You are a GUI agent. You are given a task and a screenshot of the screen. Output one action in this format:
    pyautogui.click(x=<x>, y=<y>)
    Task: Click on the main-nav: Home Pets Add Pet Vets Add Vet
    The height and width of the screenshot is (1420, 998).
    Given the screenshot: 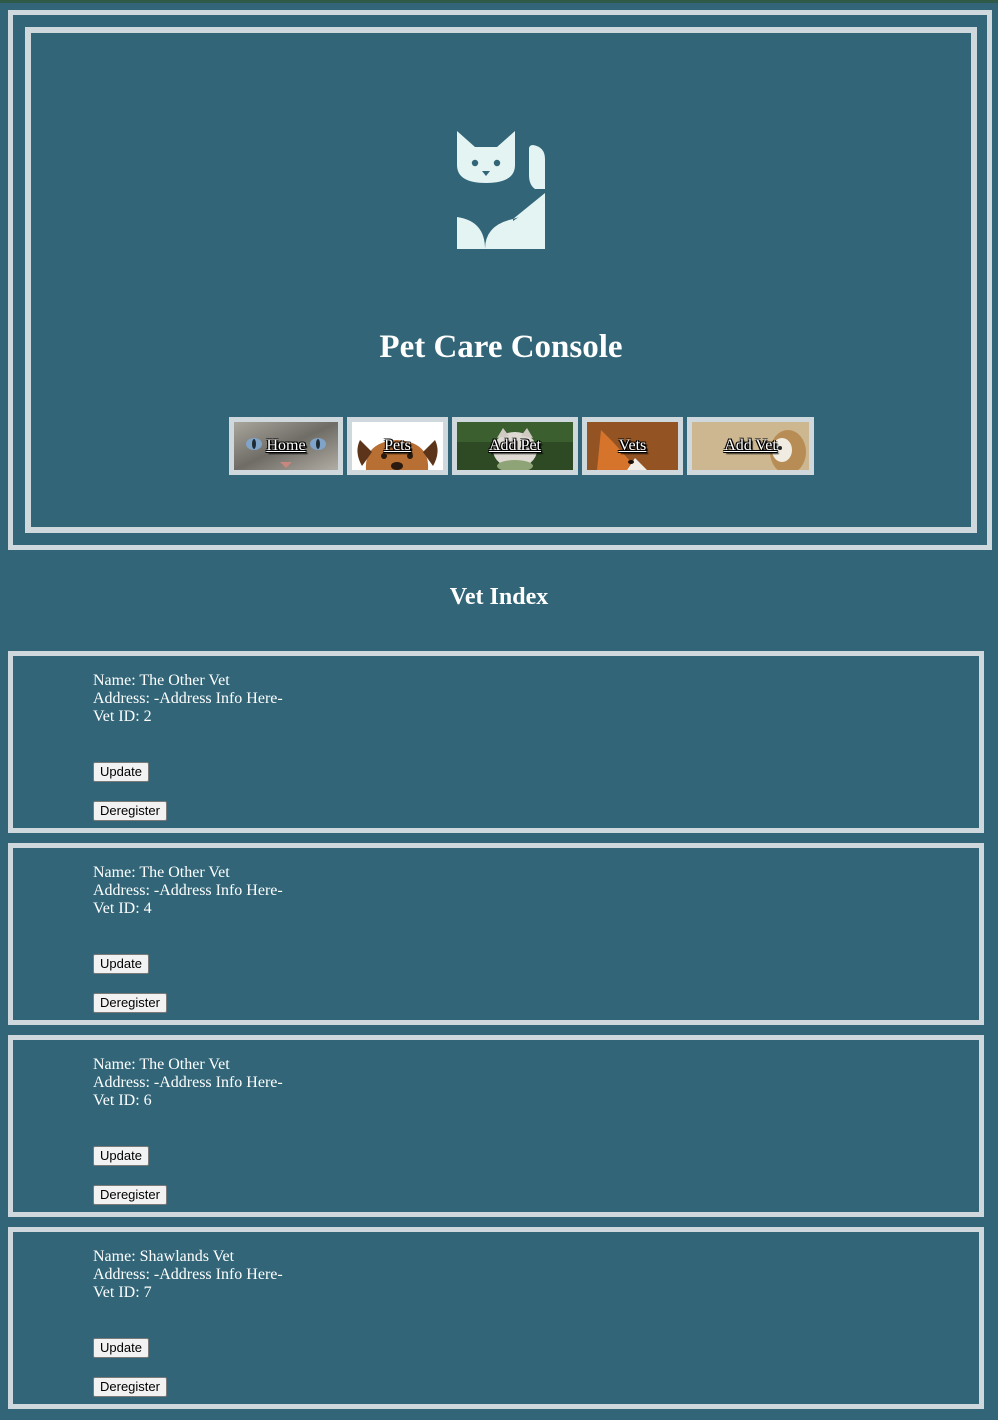 What is the action you would take?
    pyautogui.click(x=501, y=446)
    